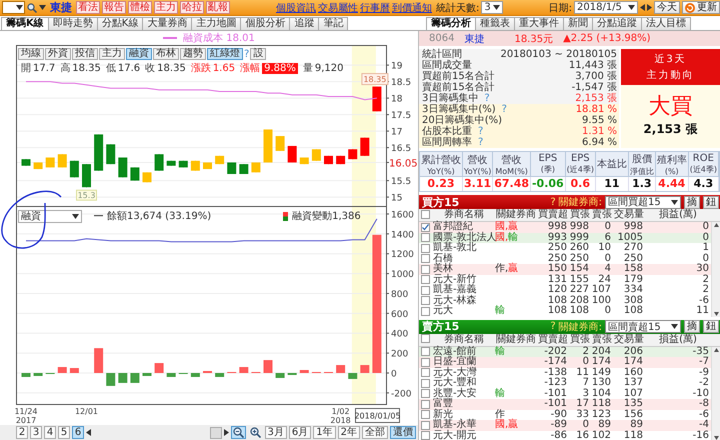  I want to click on table-row: 宏遠-館前 輸 -202 2 204 206 -35, so click(565, 351).